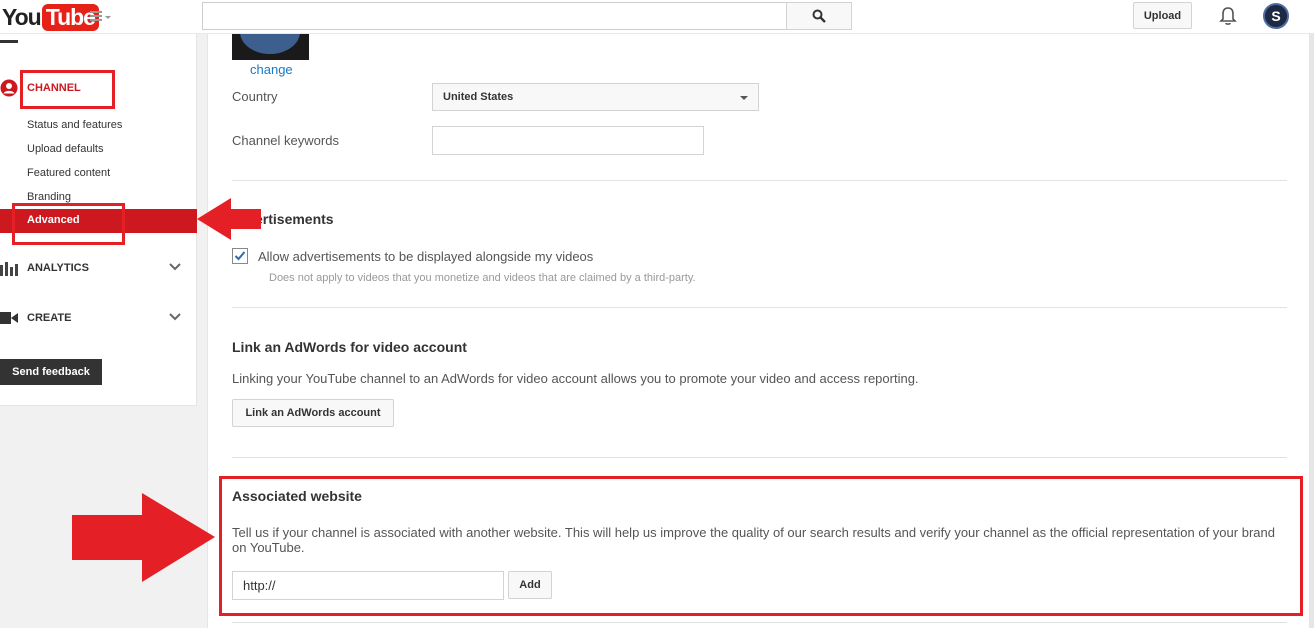 This screenshot has width=1314, height=628. I want to click on dropdown-caret-icon, so click(744, 98).